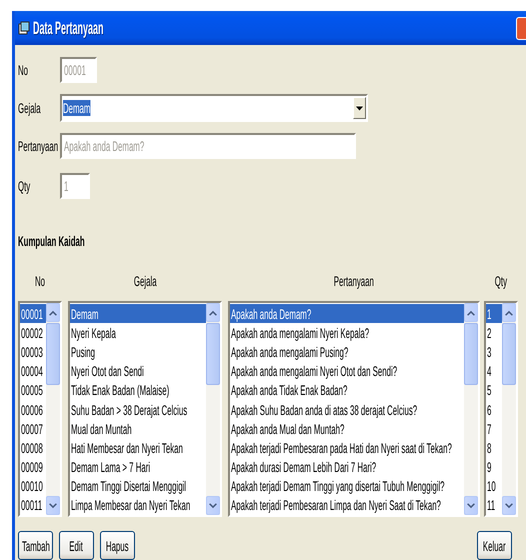 Image resolution: width=526 pixels, height=560 pixels. I want to click on list-item: Apakah terjadi Pembesaran pada Hati dan Nyeri saat di Tekan?, so click(347, 448).